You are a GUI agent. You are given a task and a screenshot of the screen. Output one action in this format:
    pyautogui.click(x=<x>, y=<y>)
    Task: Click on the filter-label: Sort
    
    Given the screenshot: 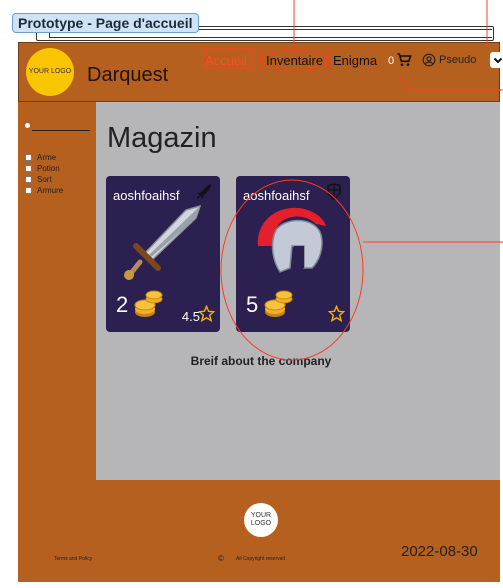 What is the action you would take?
    pyautogui.click(x=44, y=179)
    